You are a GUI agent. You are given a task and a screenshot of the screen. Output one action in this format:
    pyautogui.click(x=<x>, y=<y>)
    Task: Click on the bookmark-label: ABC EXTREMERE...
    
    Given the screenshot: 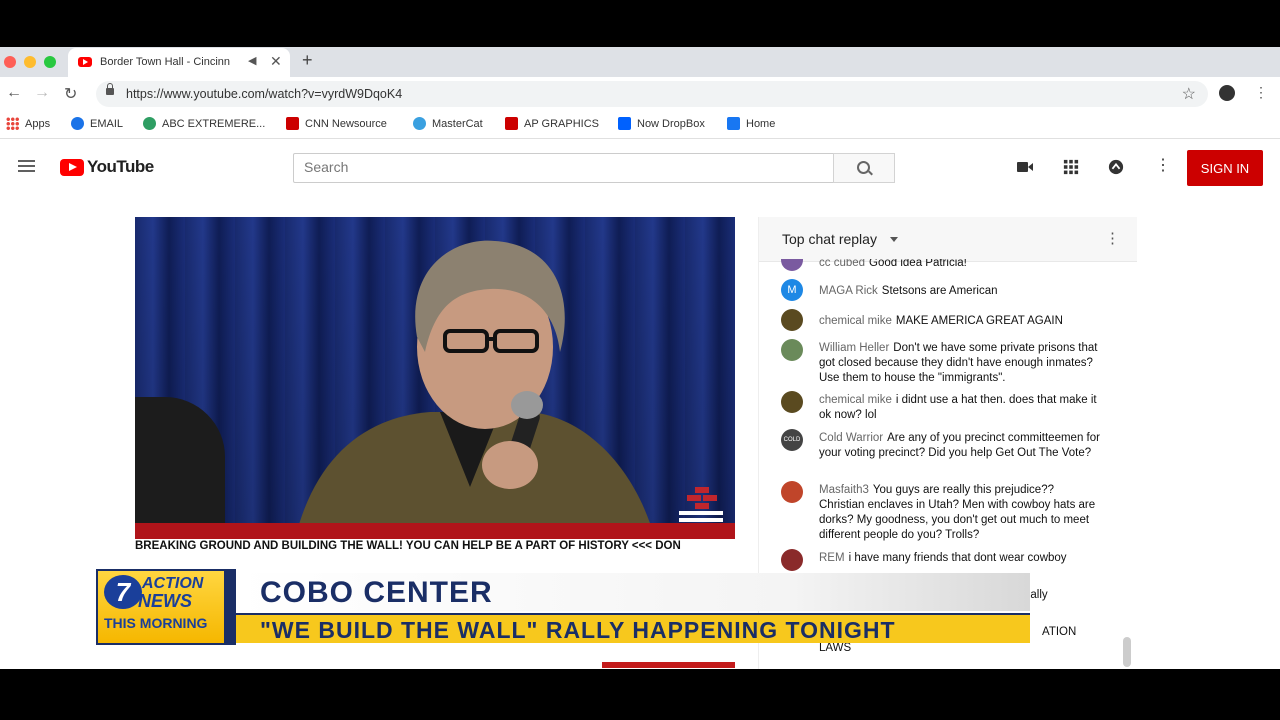 What is the action you would take?
    pyautogui.click(x=214, y=123)
    